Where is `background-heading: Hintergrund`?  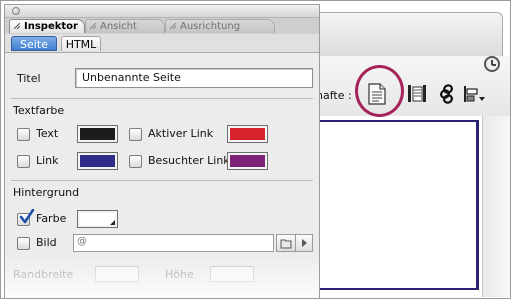 background-heading: Hintergrund is located at coordinates (46, 192).